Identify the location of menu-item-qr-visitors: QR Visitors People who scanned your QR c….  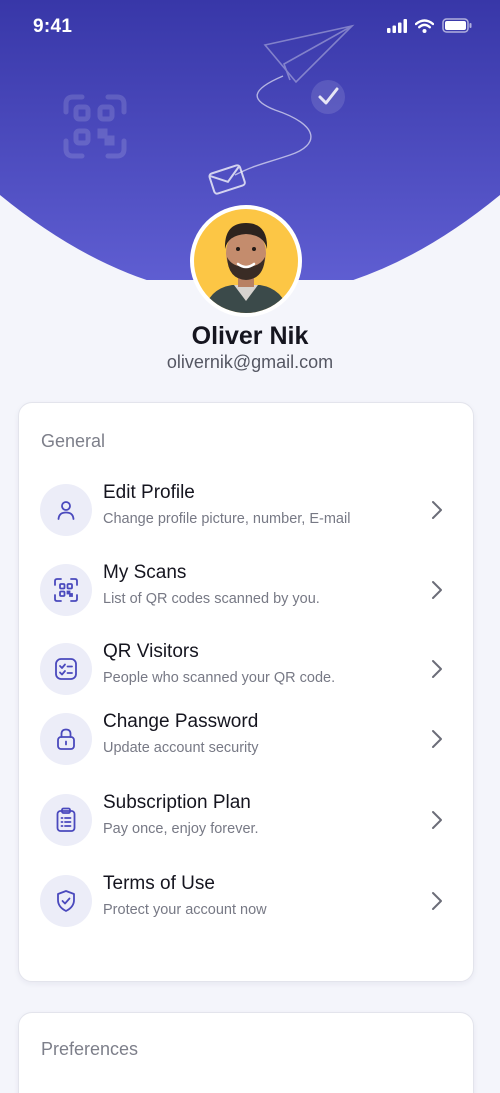
(246, 669).